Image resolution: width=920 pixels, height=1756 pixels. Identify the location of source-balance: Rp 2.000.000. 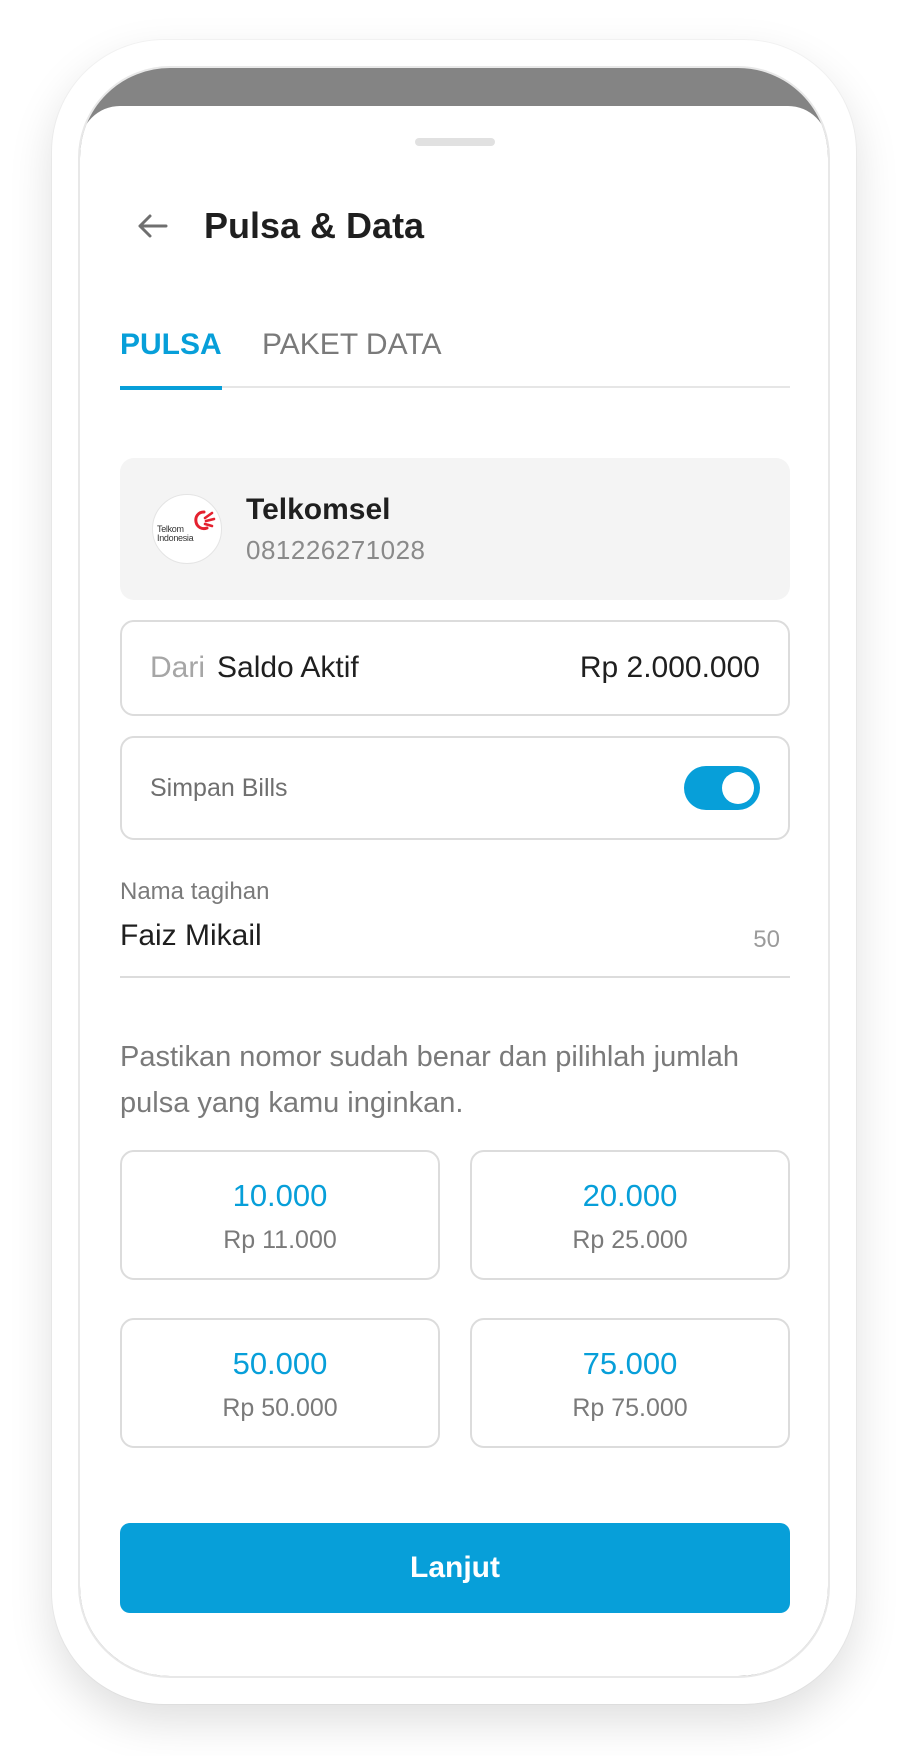
(669, 667).